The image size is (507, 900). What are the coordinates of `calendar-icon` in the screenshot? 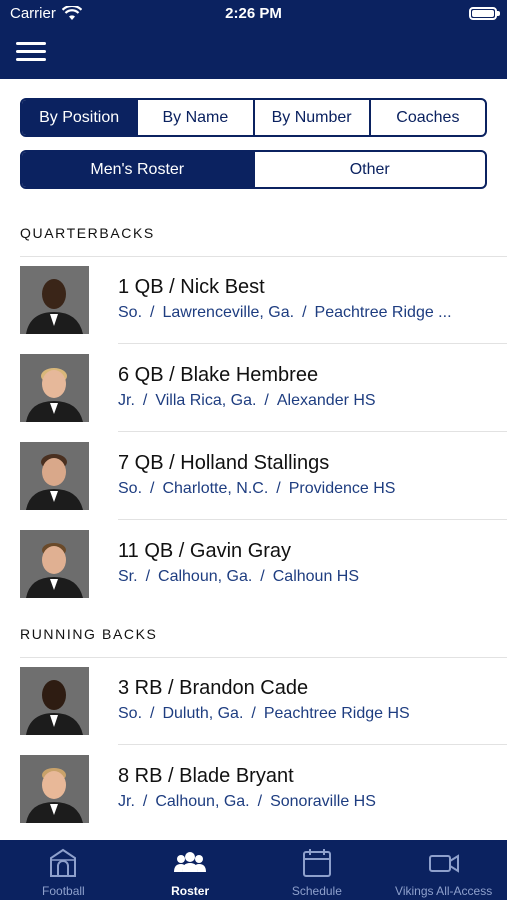 It's located at (316, 863).